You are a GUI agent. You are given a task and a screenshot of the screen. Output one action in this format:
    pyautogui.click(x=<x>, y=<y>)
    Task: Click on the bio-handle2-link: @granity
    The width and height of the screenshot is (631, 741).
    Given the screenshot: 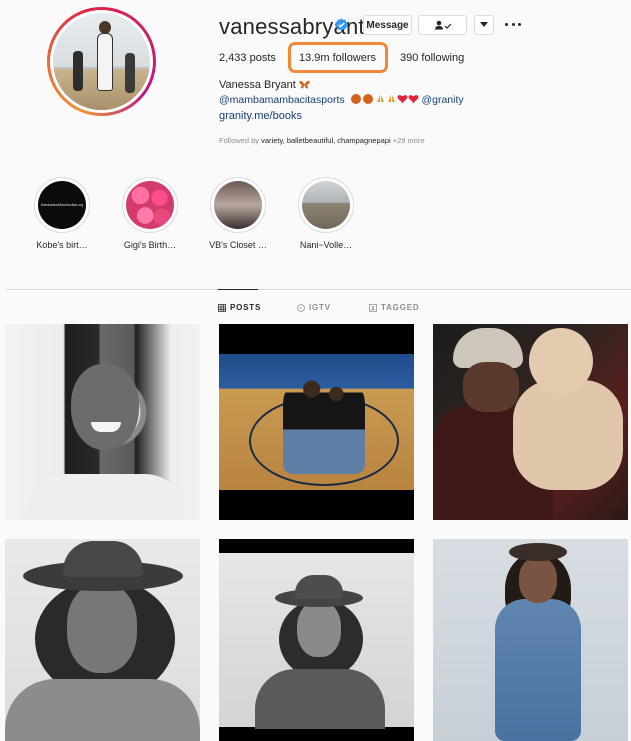 What is the action you would take?
    pyautogui.click(x=442, y=100)
    